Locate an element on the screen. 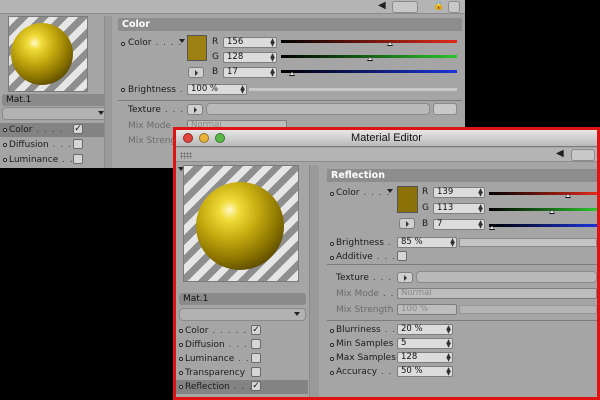  new-window-icon is located at coordinates (454, 7).